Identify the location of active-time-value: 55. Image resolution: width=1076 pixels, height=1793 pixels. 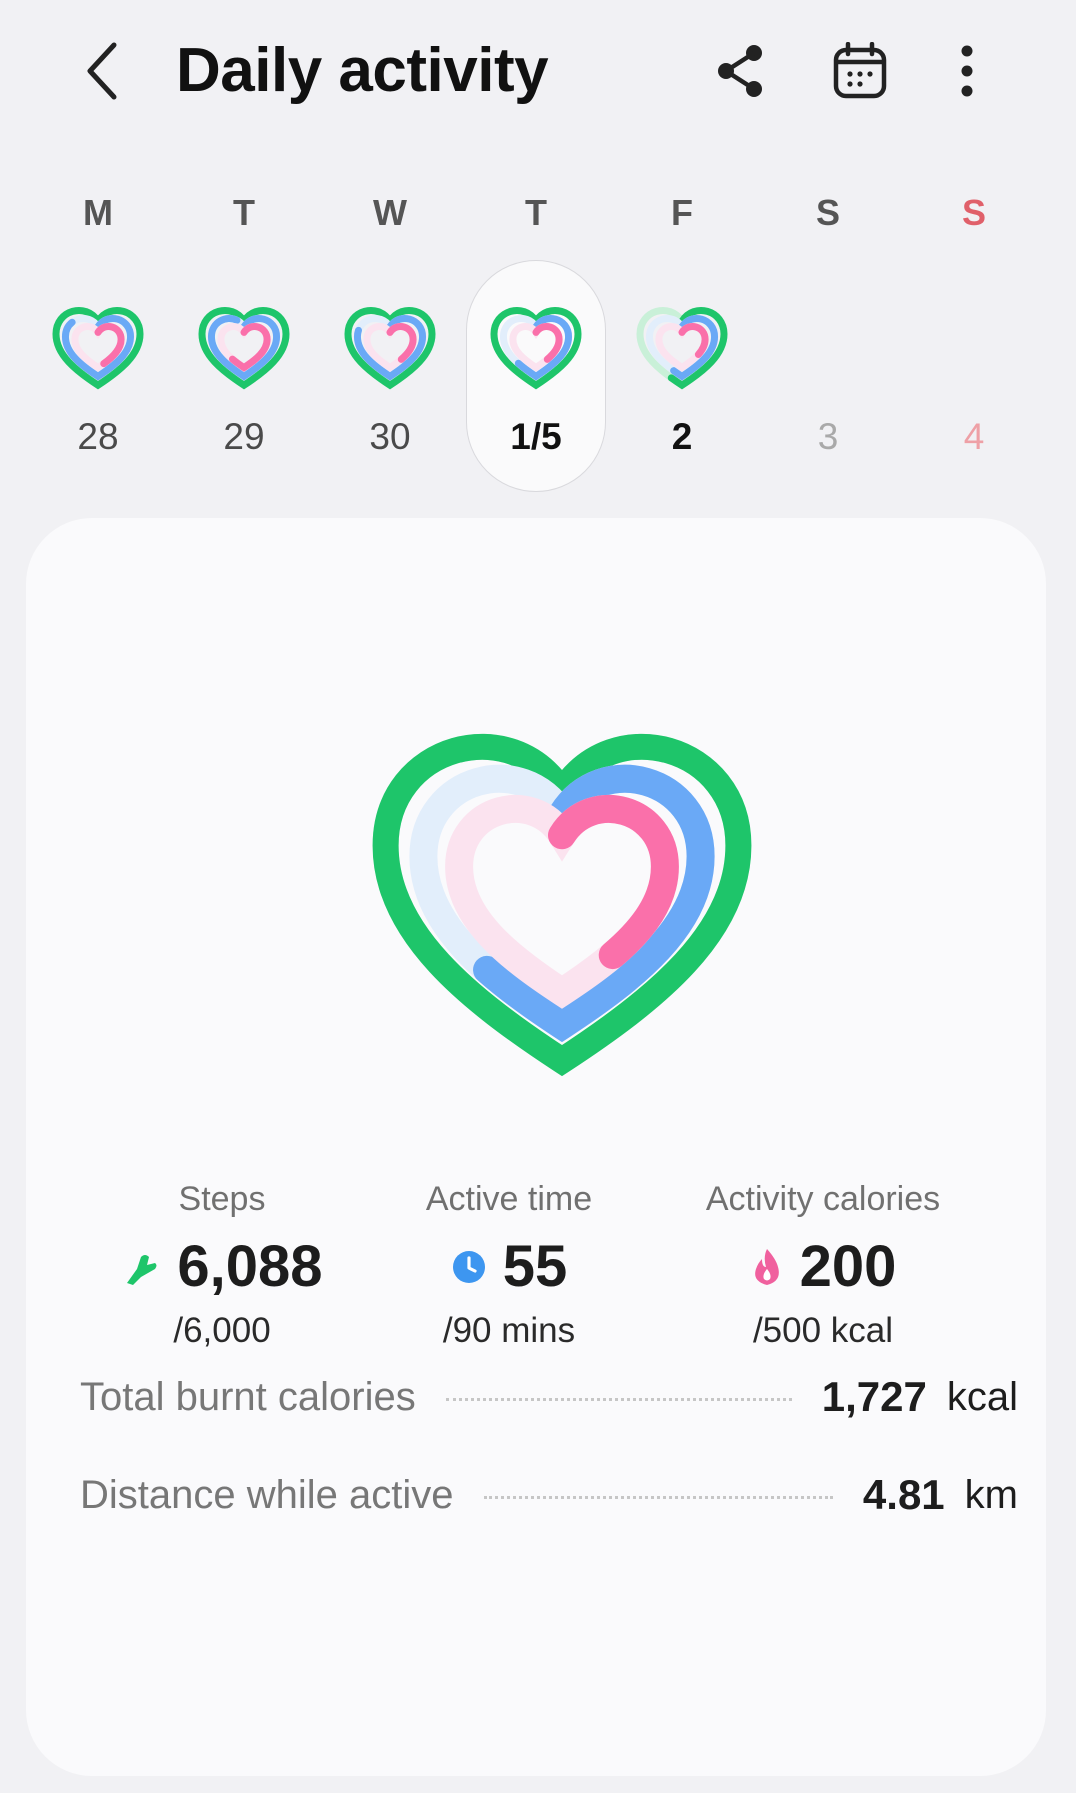
(535, 1266).